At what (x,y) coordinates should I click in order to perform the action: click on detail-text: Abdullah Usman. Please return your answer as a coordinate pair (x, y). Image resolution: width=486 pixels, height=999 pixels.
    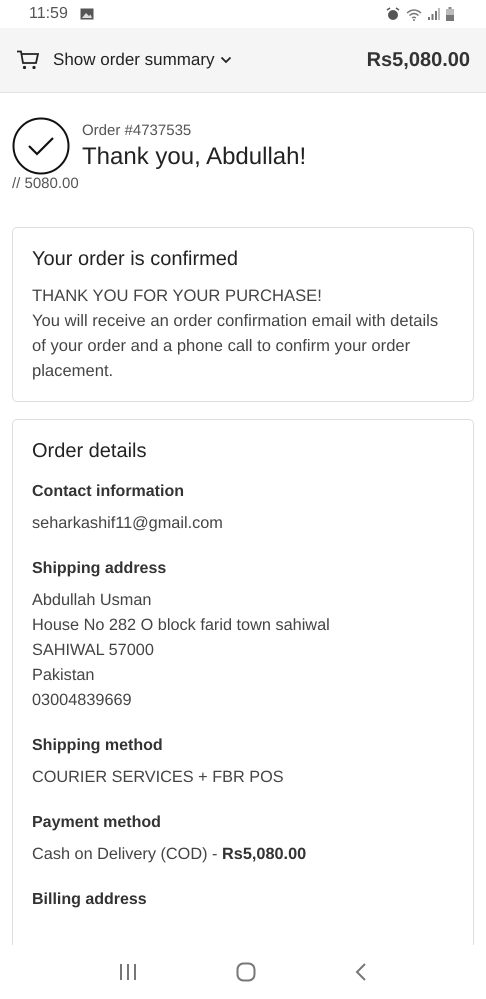
    Looking at the image, I should click on (92, 600).